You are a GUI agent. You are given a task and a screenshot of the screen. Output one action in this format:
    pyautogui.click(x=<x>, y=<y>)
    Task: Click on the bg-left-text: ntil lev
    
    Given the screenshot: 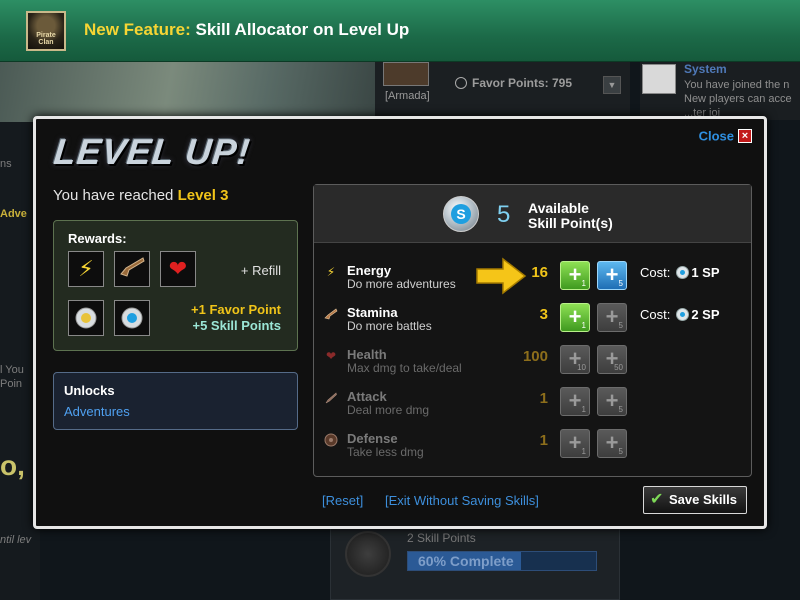 What is the action you would take?
    pyautogui.click(x=16, y=540)
    